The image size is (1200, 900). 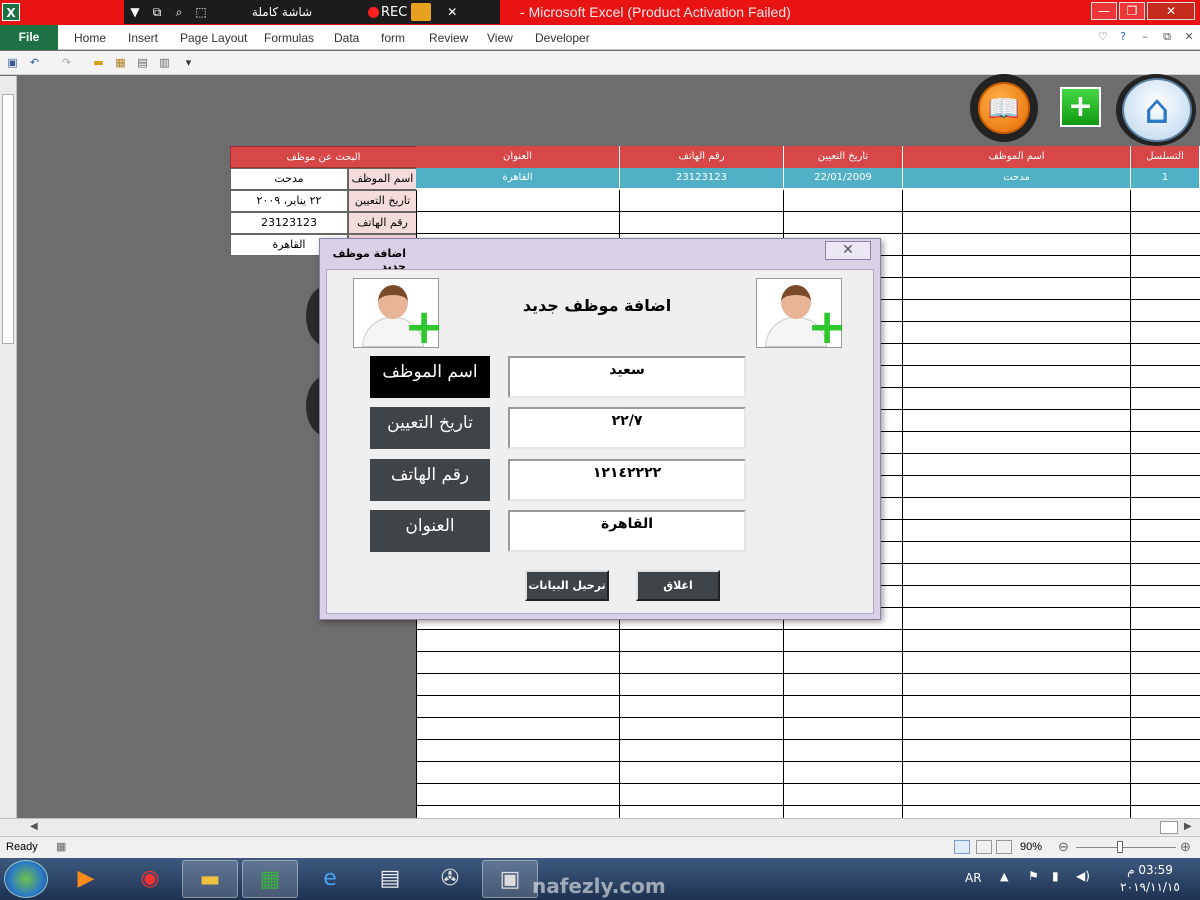 I want to click on quick-access-toolbar: ▣ ↶ ↷ ▬ ▦ ▤ ▥ ▾, so click(x=600, y=63).